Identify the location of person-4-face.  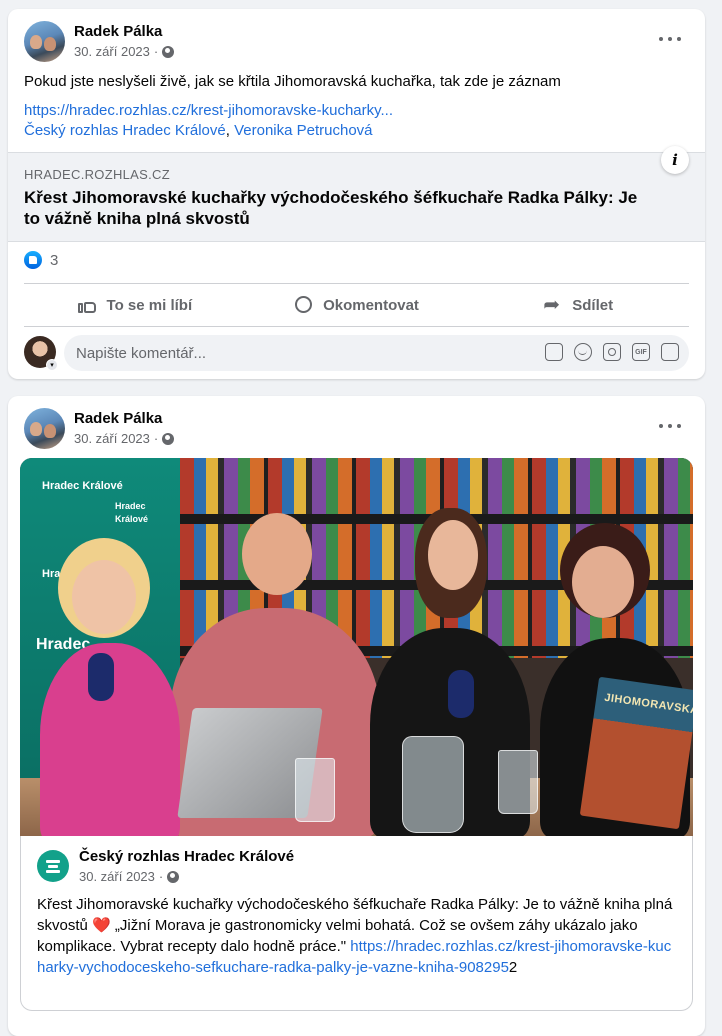
(603, 582).